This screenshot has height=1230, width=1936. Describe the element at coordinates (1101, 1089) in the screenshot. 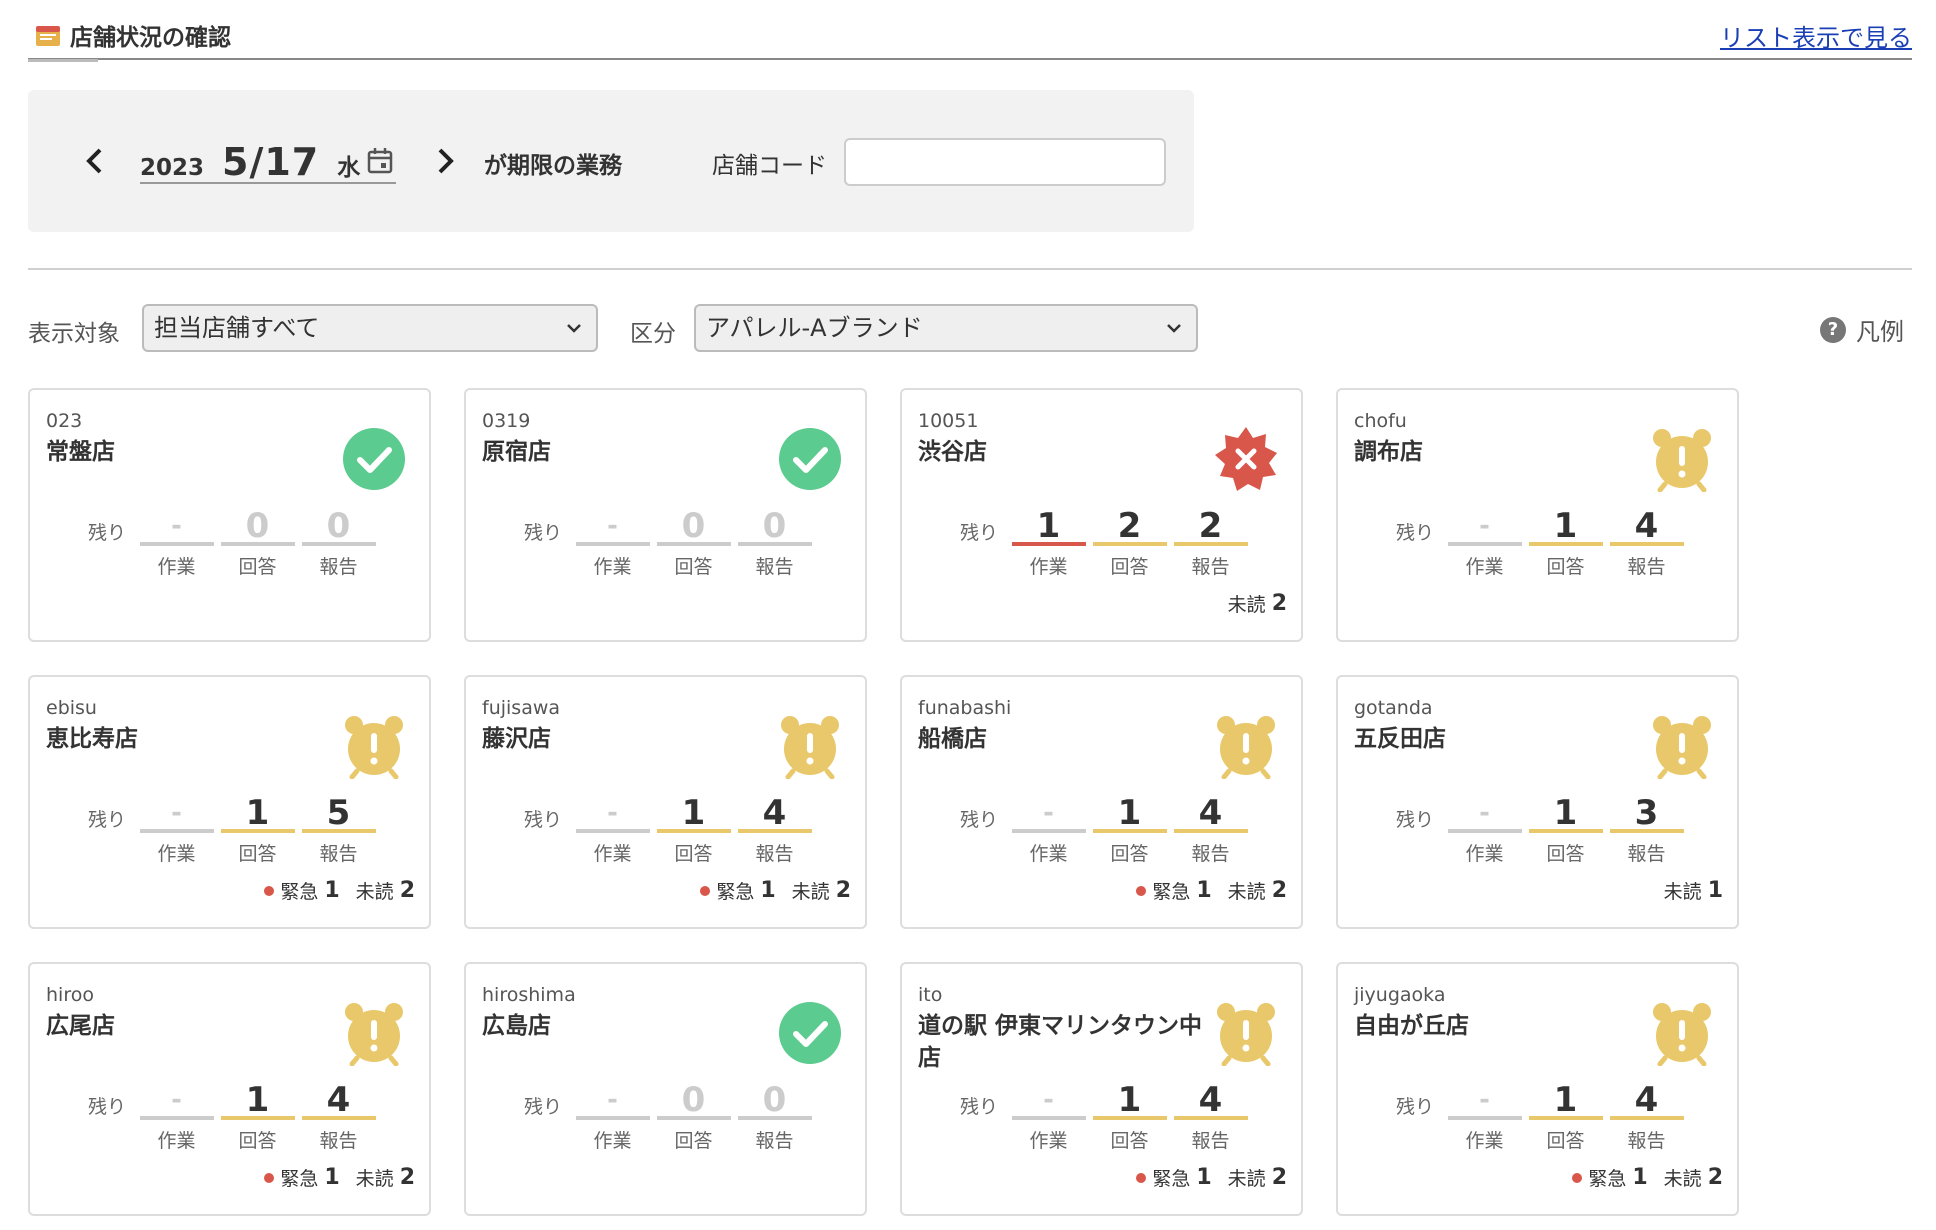

I see `store-card: ito 道の駅 伊東マリンタウン中店 残り - 作業 1 回答 4 報告 緊急 1 未読 2` at that location.